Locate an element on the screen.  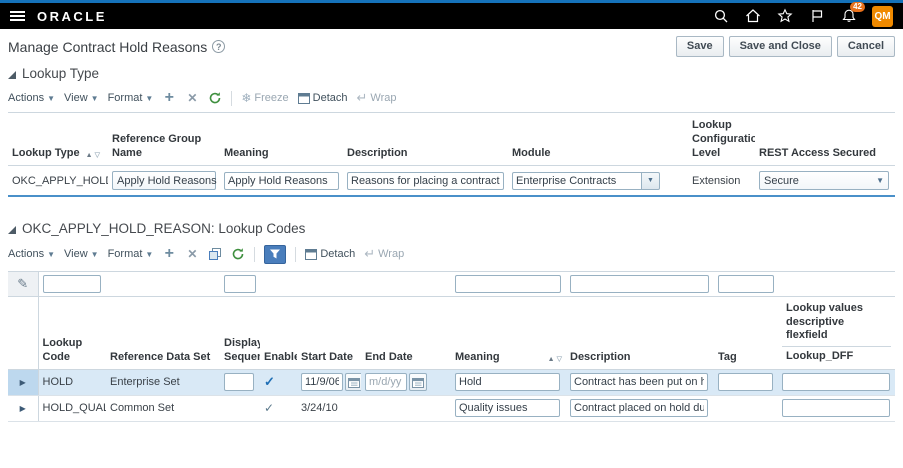
tag-input is located at coordinates (745, 382).